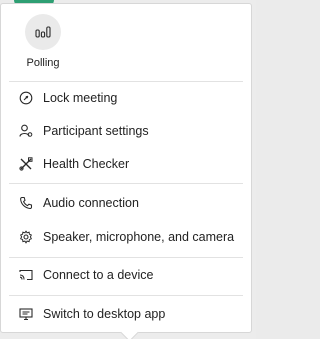 This screenshot has width=320, height=339. What do you see at coordinates (96, 131) in the screenshot?
I see `participant-settings-label: Participant settings` at bounding box center [96, 131].